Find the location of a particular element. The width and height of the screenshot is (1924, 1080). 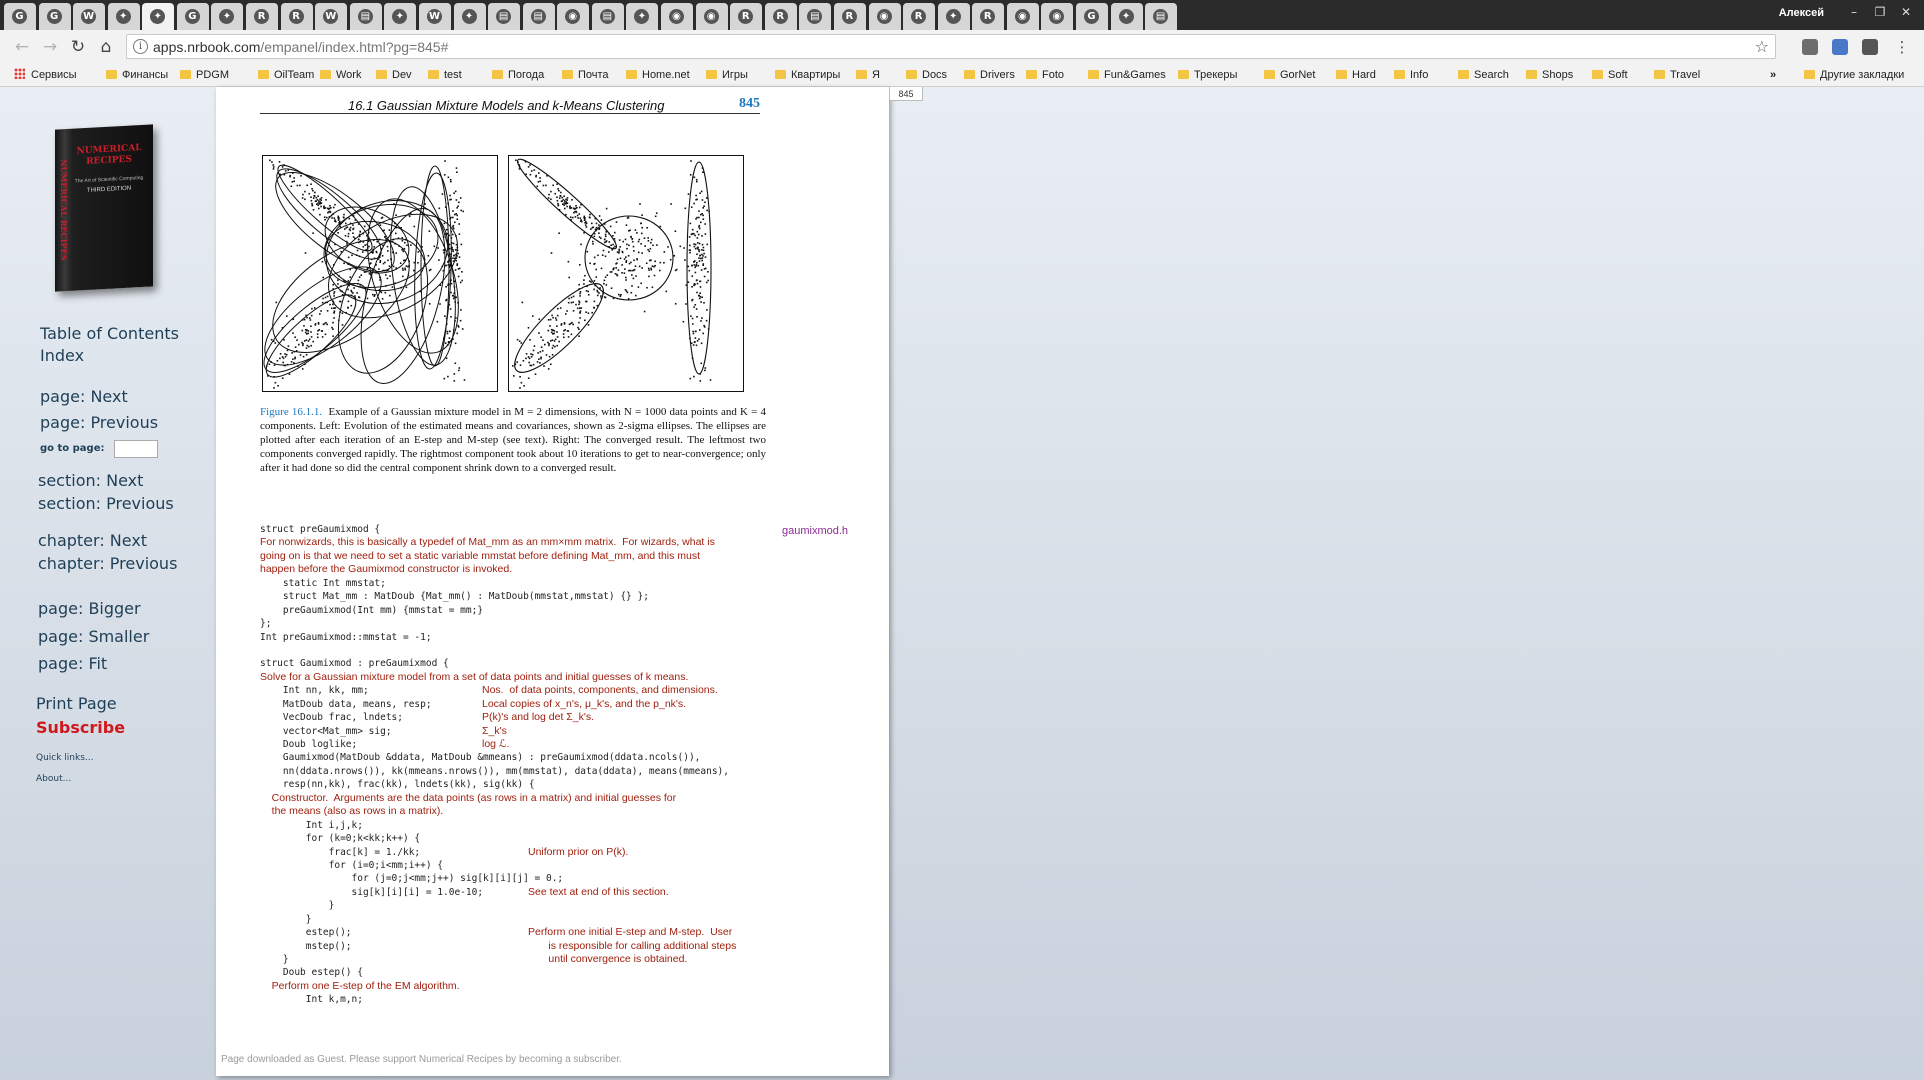

chapter-previous-link: chapter: Previous is located at coordinates (107, 563).